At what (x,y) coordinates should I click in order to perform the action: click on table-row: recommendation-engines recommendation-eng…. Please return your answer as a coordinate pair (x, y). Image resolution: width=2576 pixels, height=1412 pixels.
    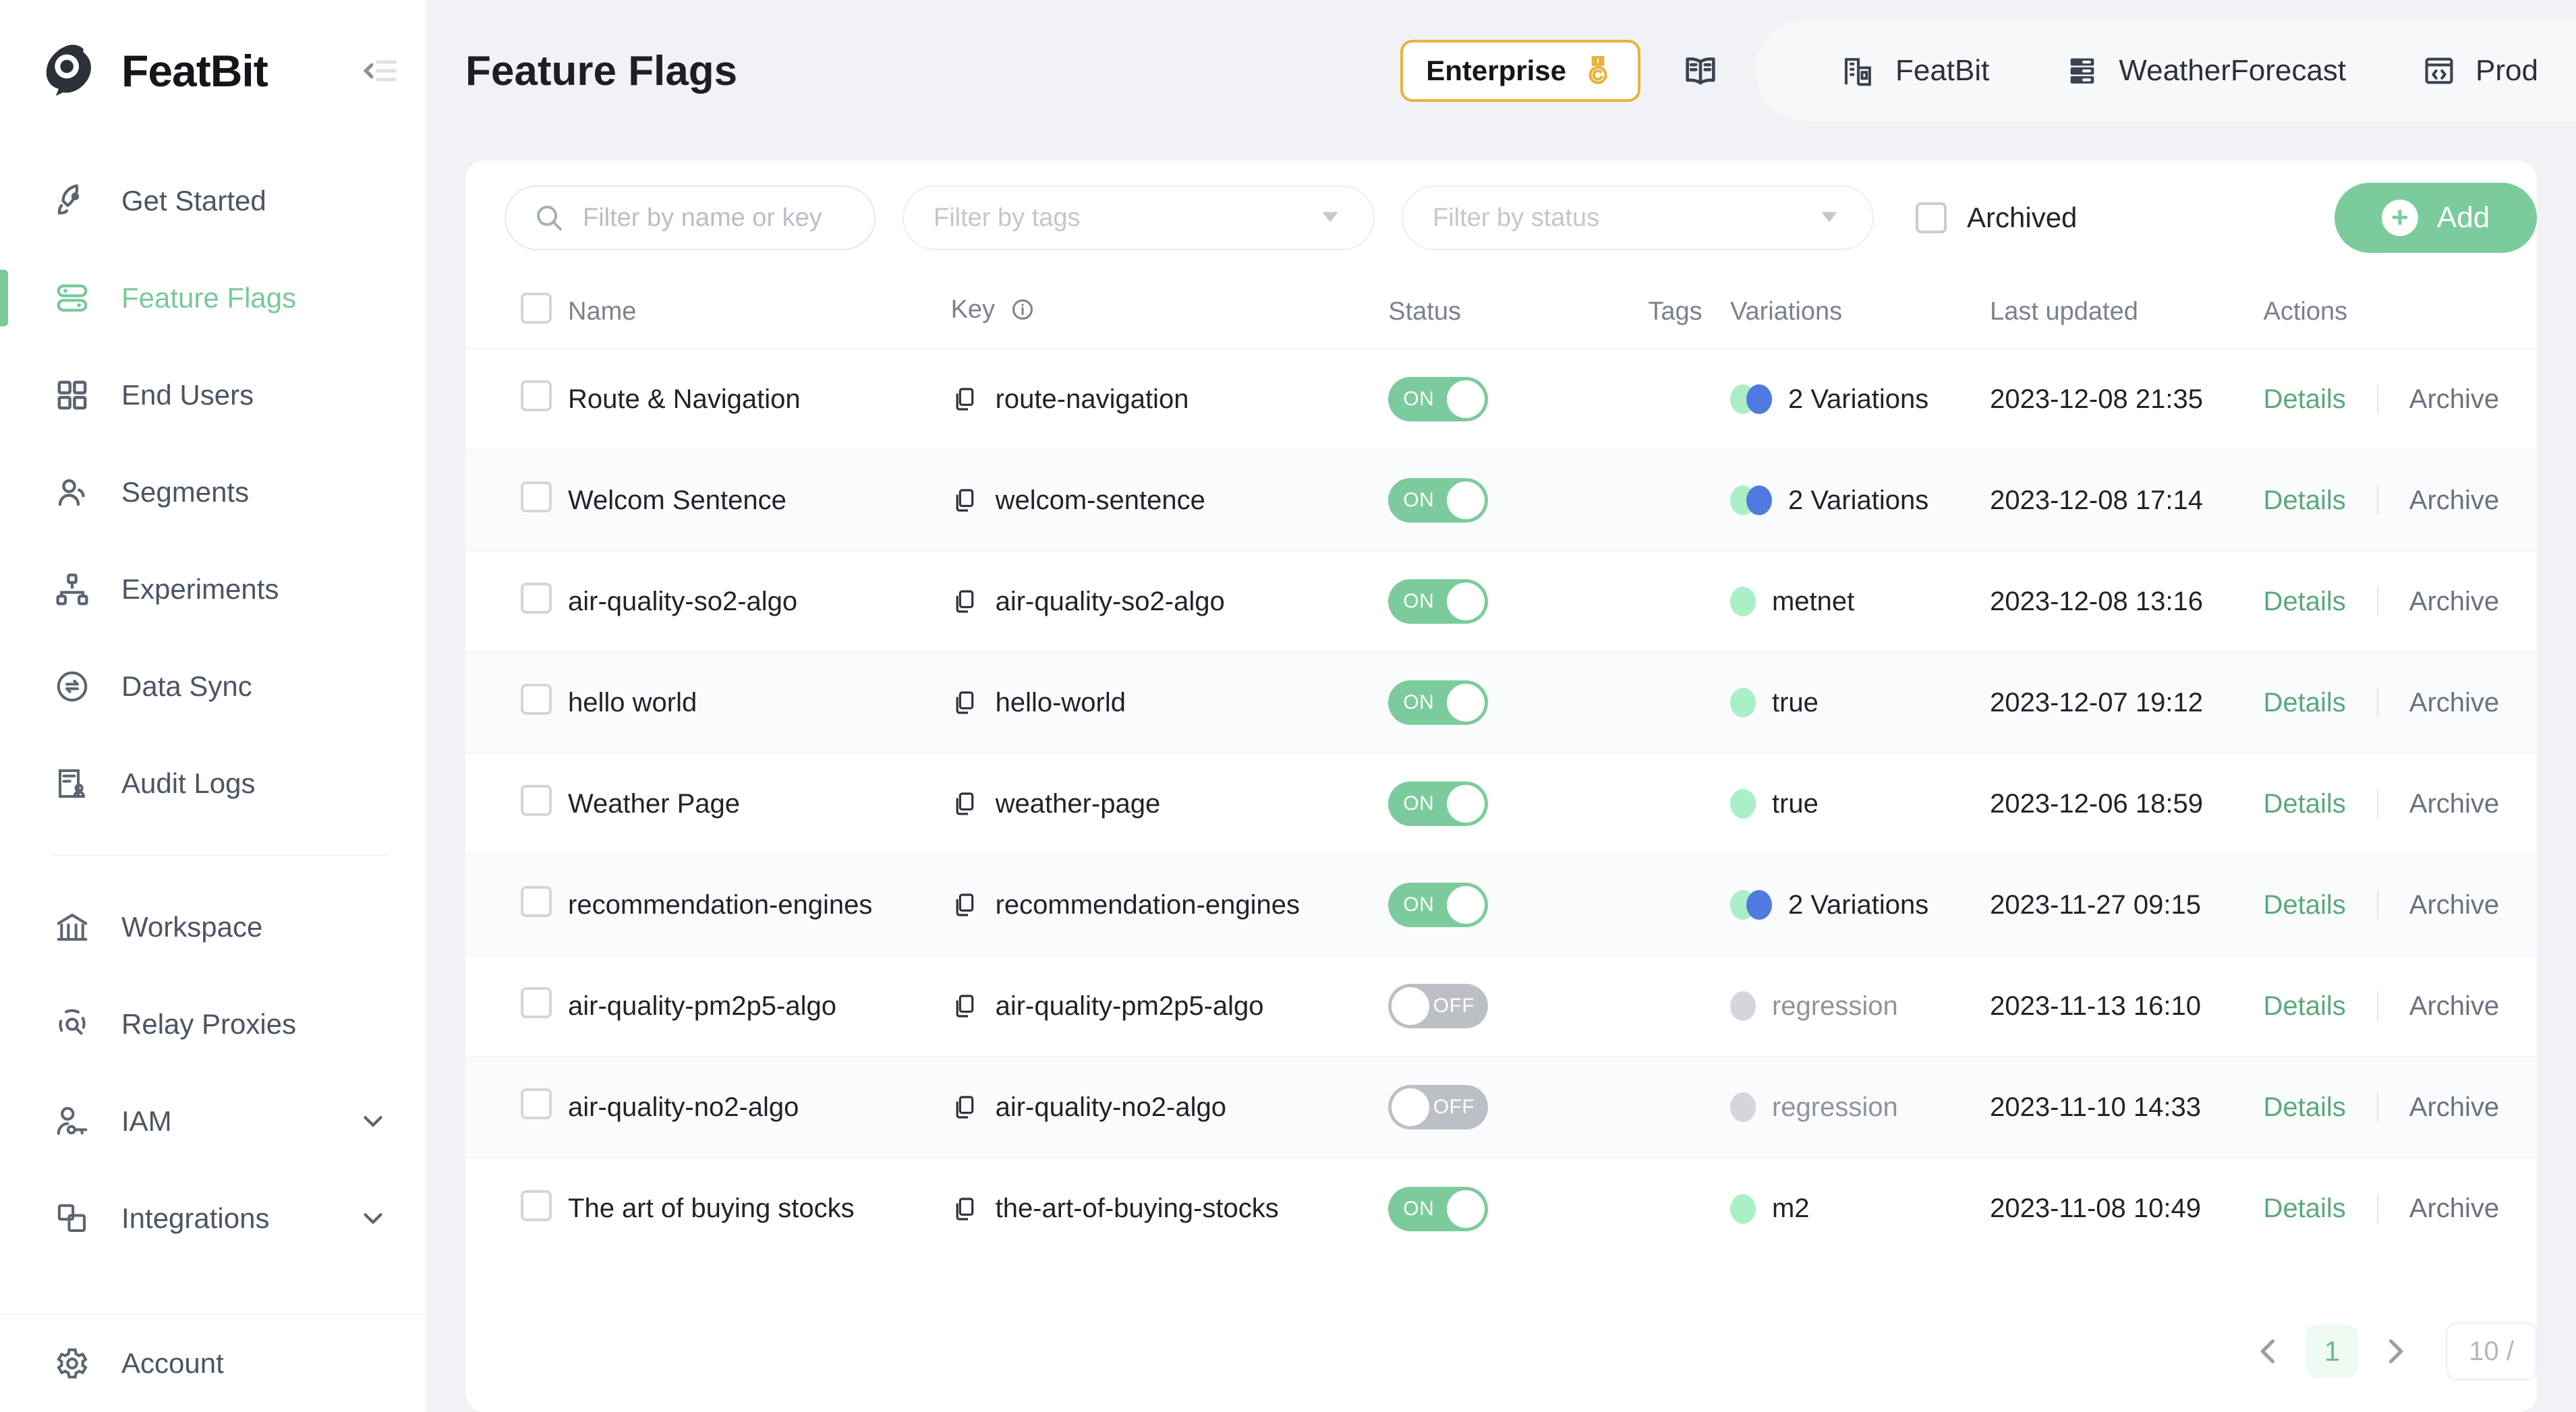
    Looking at the image, I should click on (1501, 904).